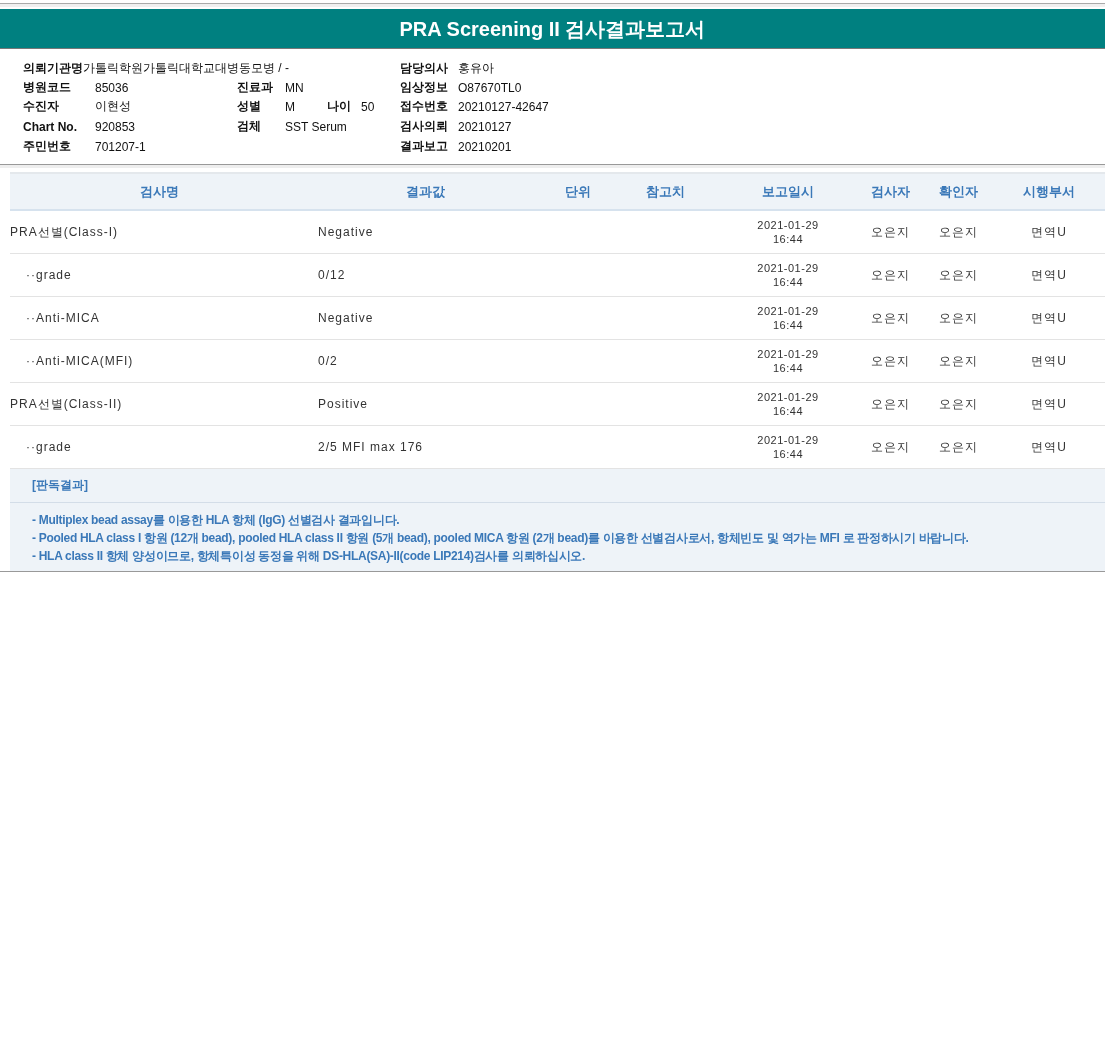  I want to click on field-label: 나이, so click(339, 106).